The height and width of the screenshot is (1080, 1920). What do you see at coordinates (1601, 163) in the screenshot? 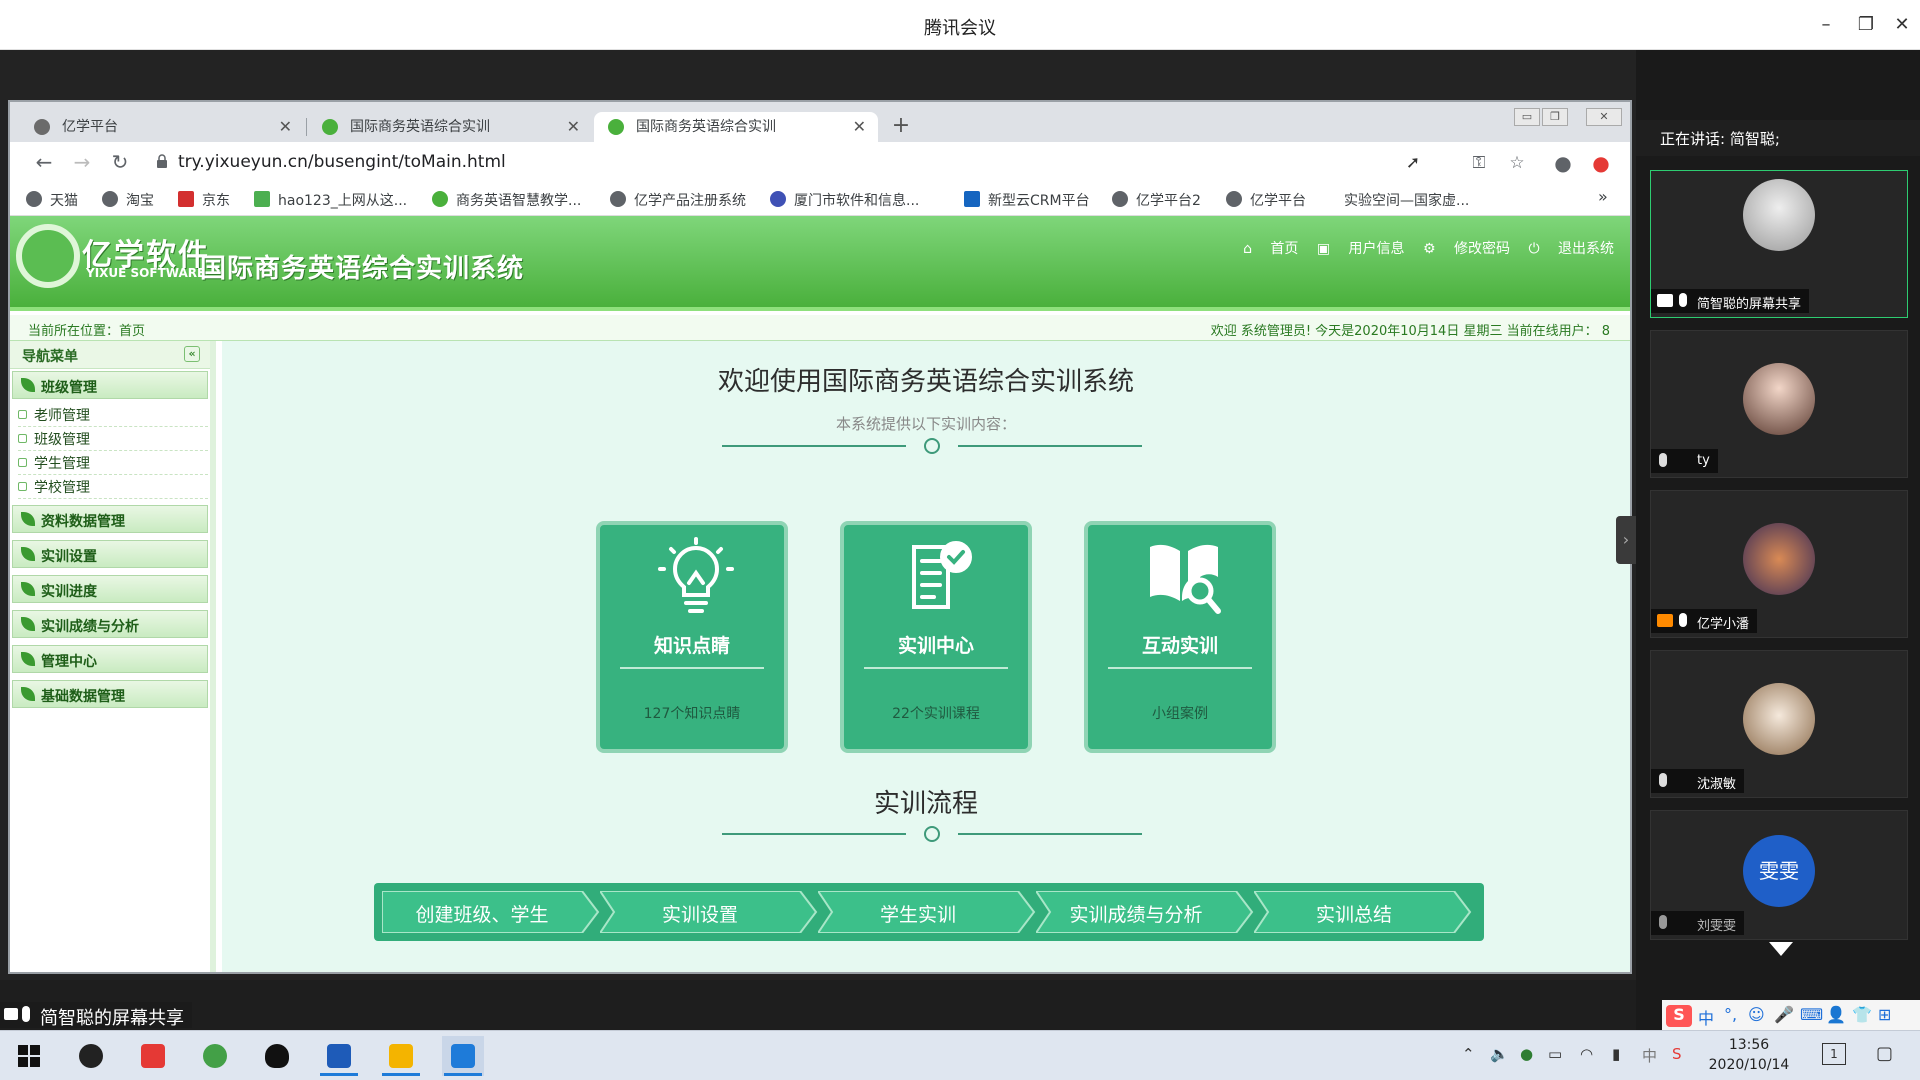
I see `extension-icon: ●` at bounding box center [1601, 163].